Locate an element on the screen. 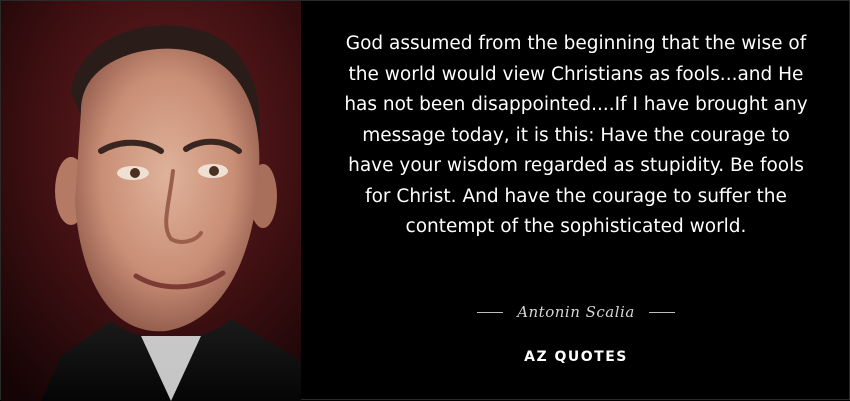 This screenshot has width=850, height=401. author-name: Antonin Scalia is located at coordinates (576, 312).